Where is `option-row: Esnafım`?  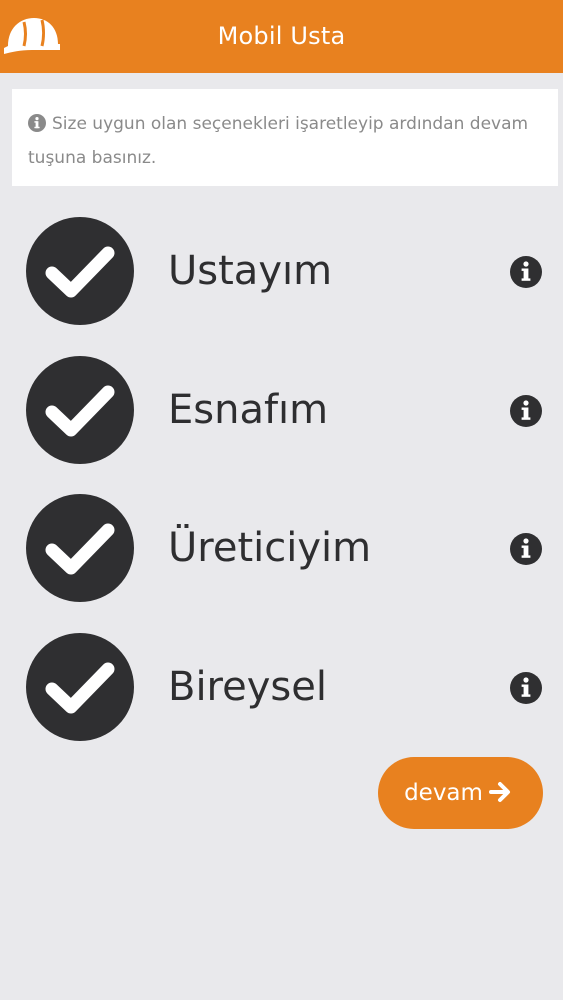
option-row: Esnafım is located at coordinates (281, 411).